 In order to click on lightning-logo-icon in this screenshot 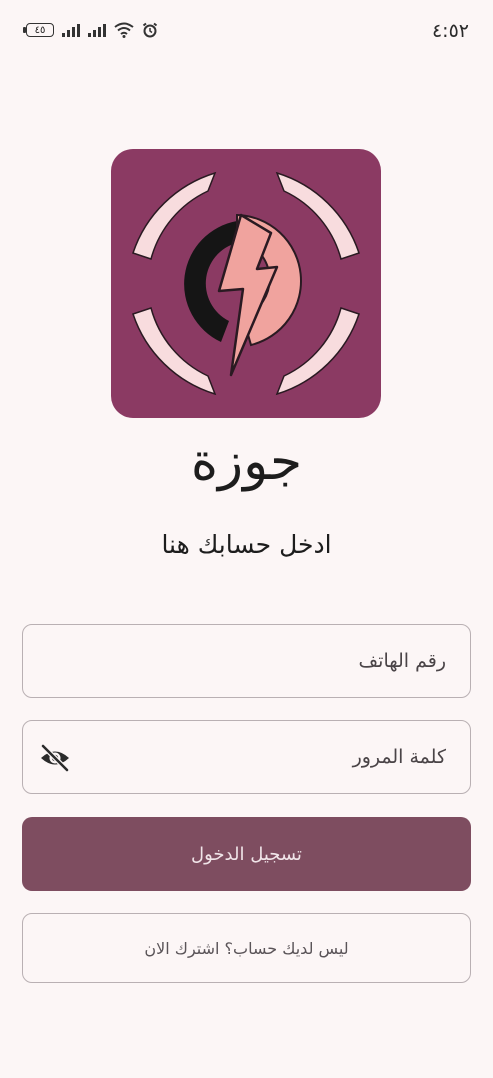, I will do `click(246, 283)`.